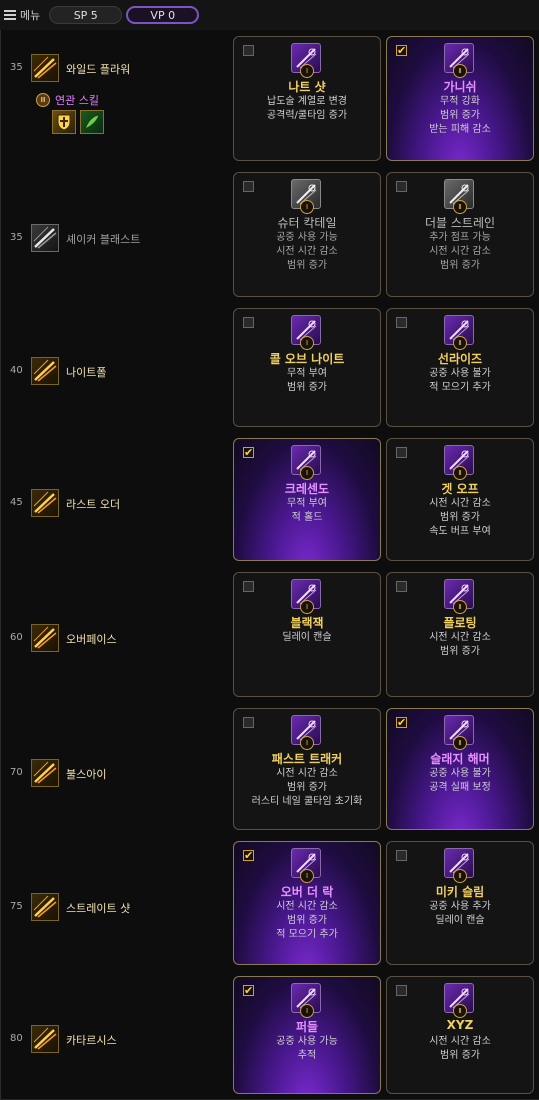 The height and width of the screenshot is (1100, 539). Describe the element at coordinates (269, 15) in the screenshot. I see `top-bar: 메뉴 SP 5 VP 0` at that location.